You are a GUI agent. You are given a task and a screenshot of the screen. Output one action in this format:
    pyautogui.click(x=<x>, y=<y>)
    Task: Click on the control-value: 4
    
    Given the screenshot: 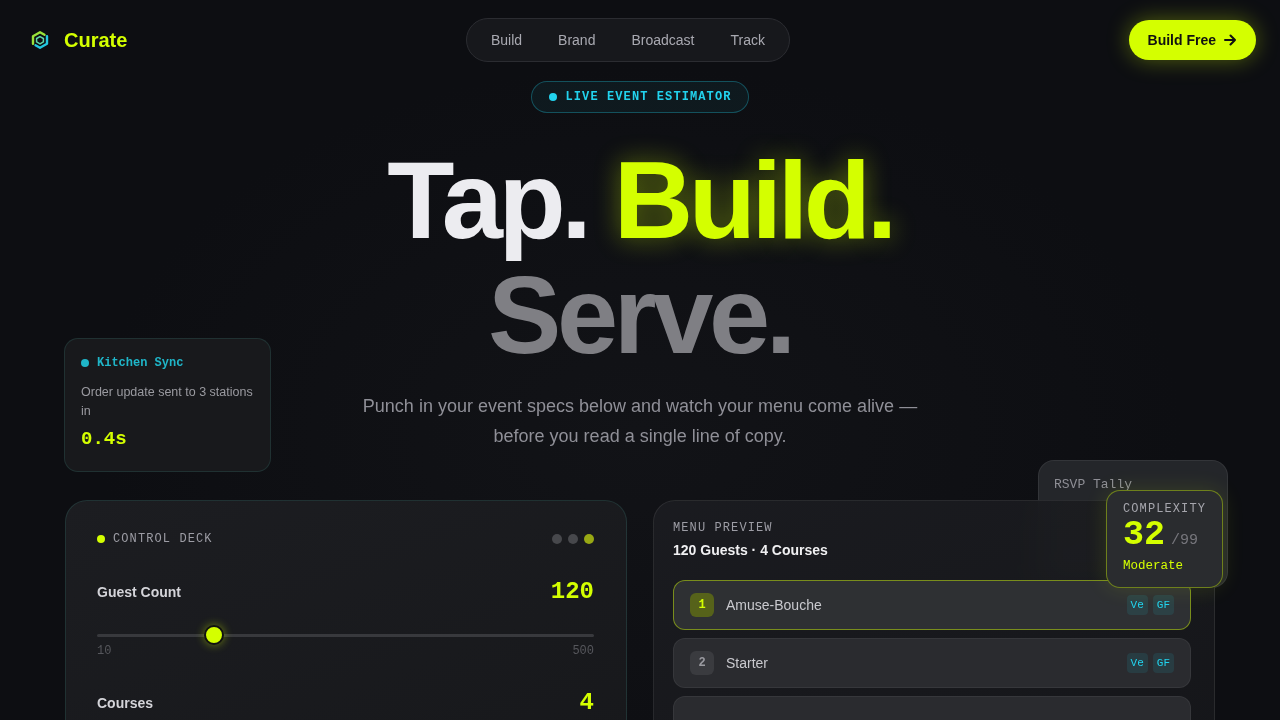 What is the action you would take?
    pyautogui.click(x=586, y=703)
    